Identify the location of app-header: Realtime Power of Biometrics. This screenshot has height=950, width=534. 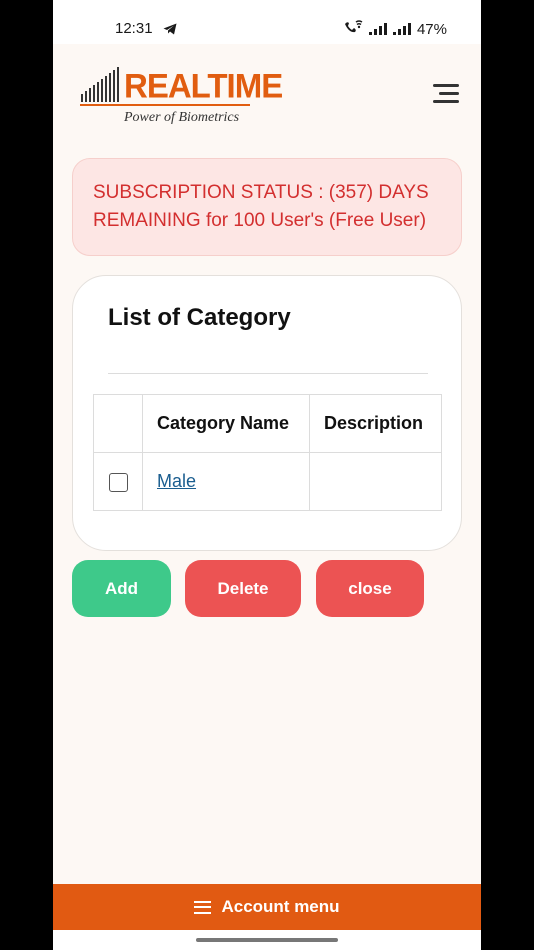
(267, 94).